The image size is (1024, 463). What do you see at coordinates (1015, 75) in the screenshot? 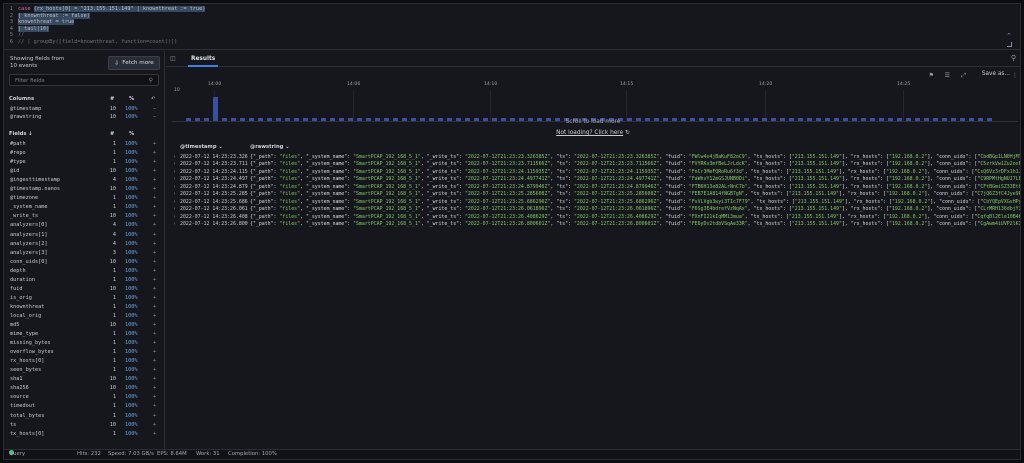
I see `more-icon: ⋮` at bounding box center [1015, 75].